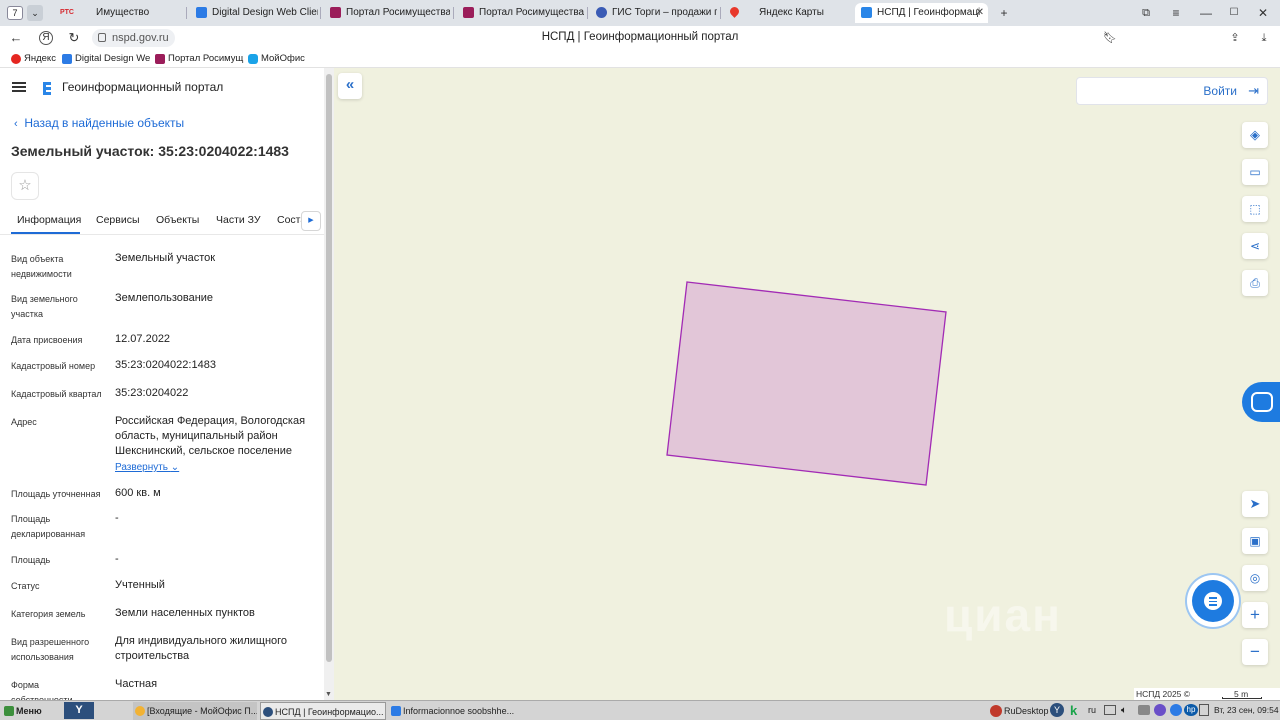  Describe the element at coordinates (140, 711) in the screenshot. I see `myoffice-mail-icon` at that location.